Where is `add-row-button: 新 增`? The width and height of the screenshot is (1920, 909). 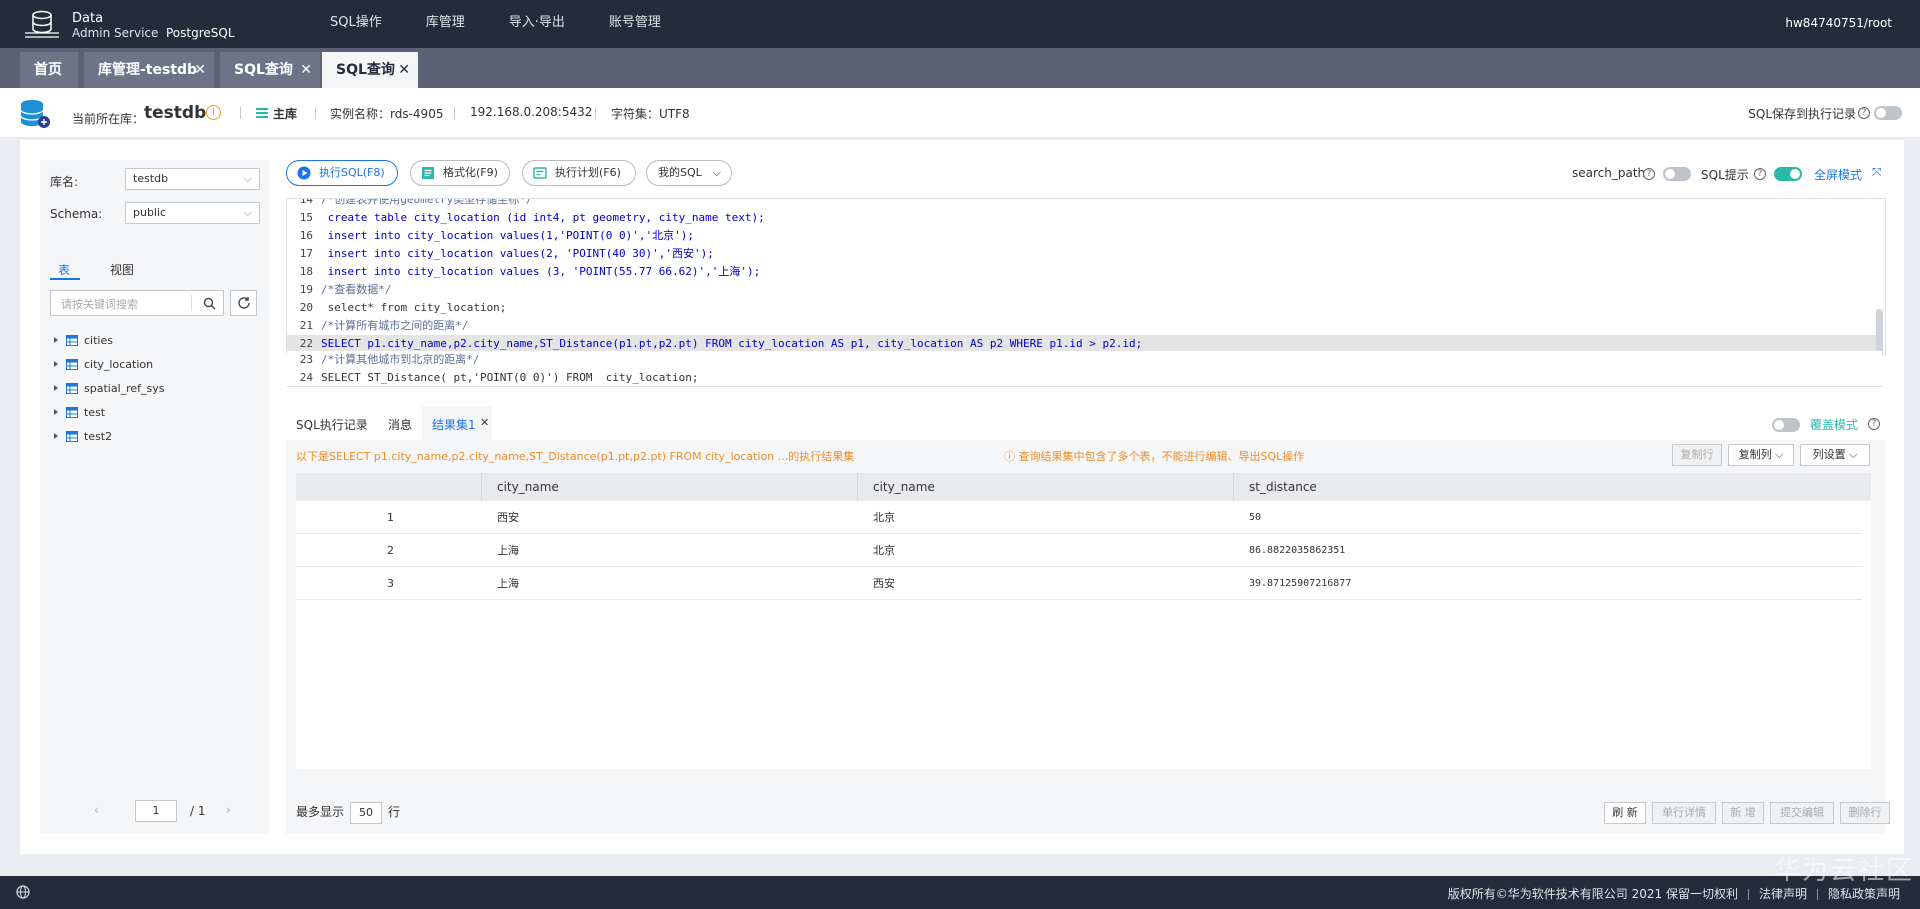
add-row-button: 新 增 is located at coordinates (1743, 813).